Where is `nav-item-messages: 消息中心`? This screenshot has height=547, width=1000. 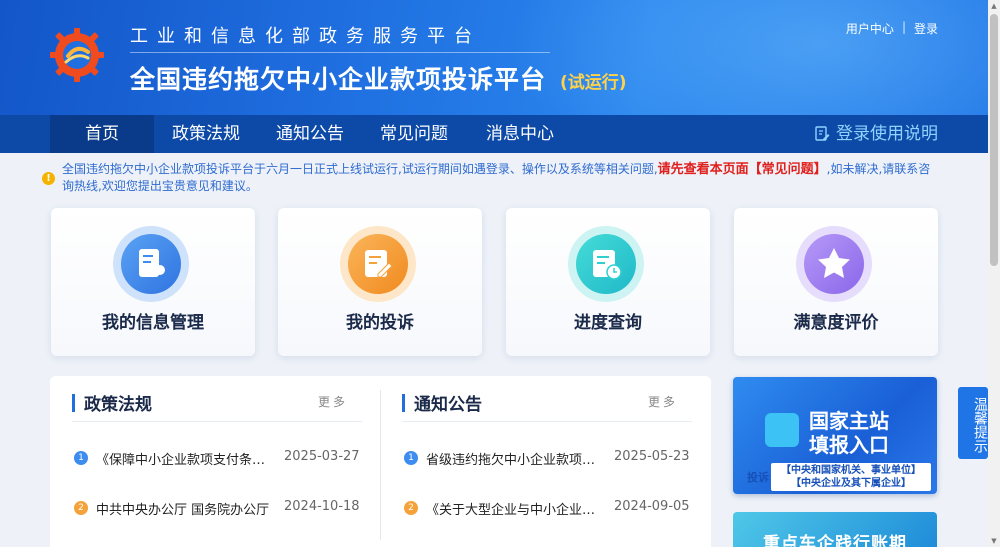
nav-item-messages: 消息中心 is located at coordinates (520, 134).